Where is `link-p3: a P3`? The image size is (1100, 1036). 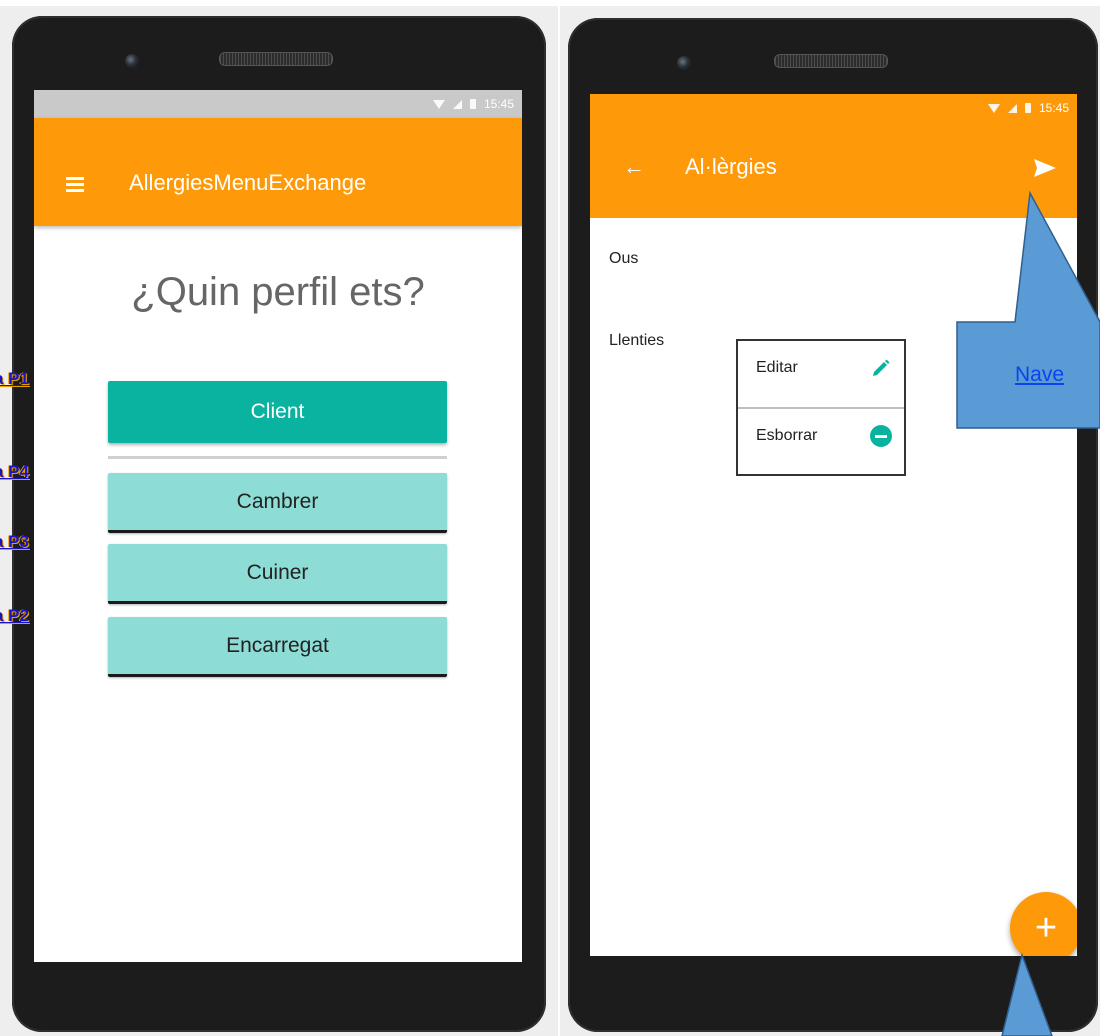
link-p3: a P3 is located at coordinates (14, 542).